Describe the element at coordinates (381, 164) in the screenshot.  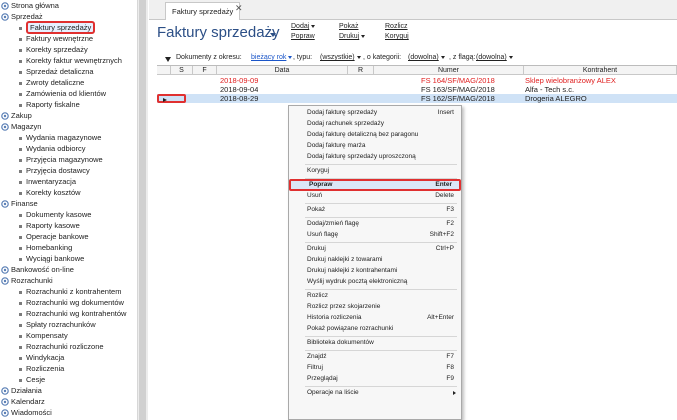
I see `menu-separator` at that location.